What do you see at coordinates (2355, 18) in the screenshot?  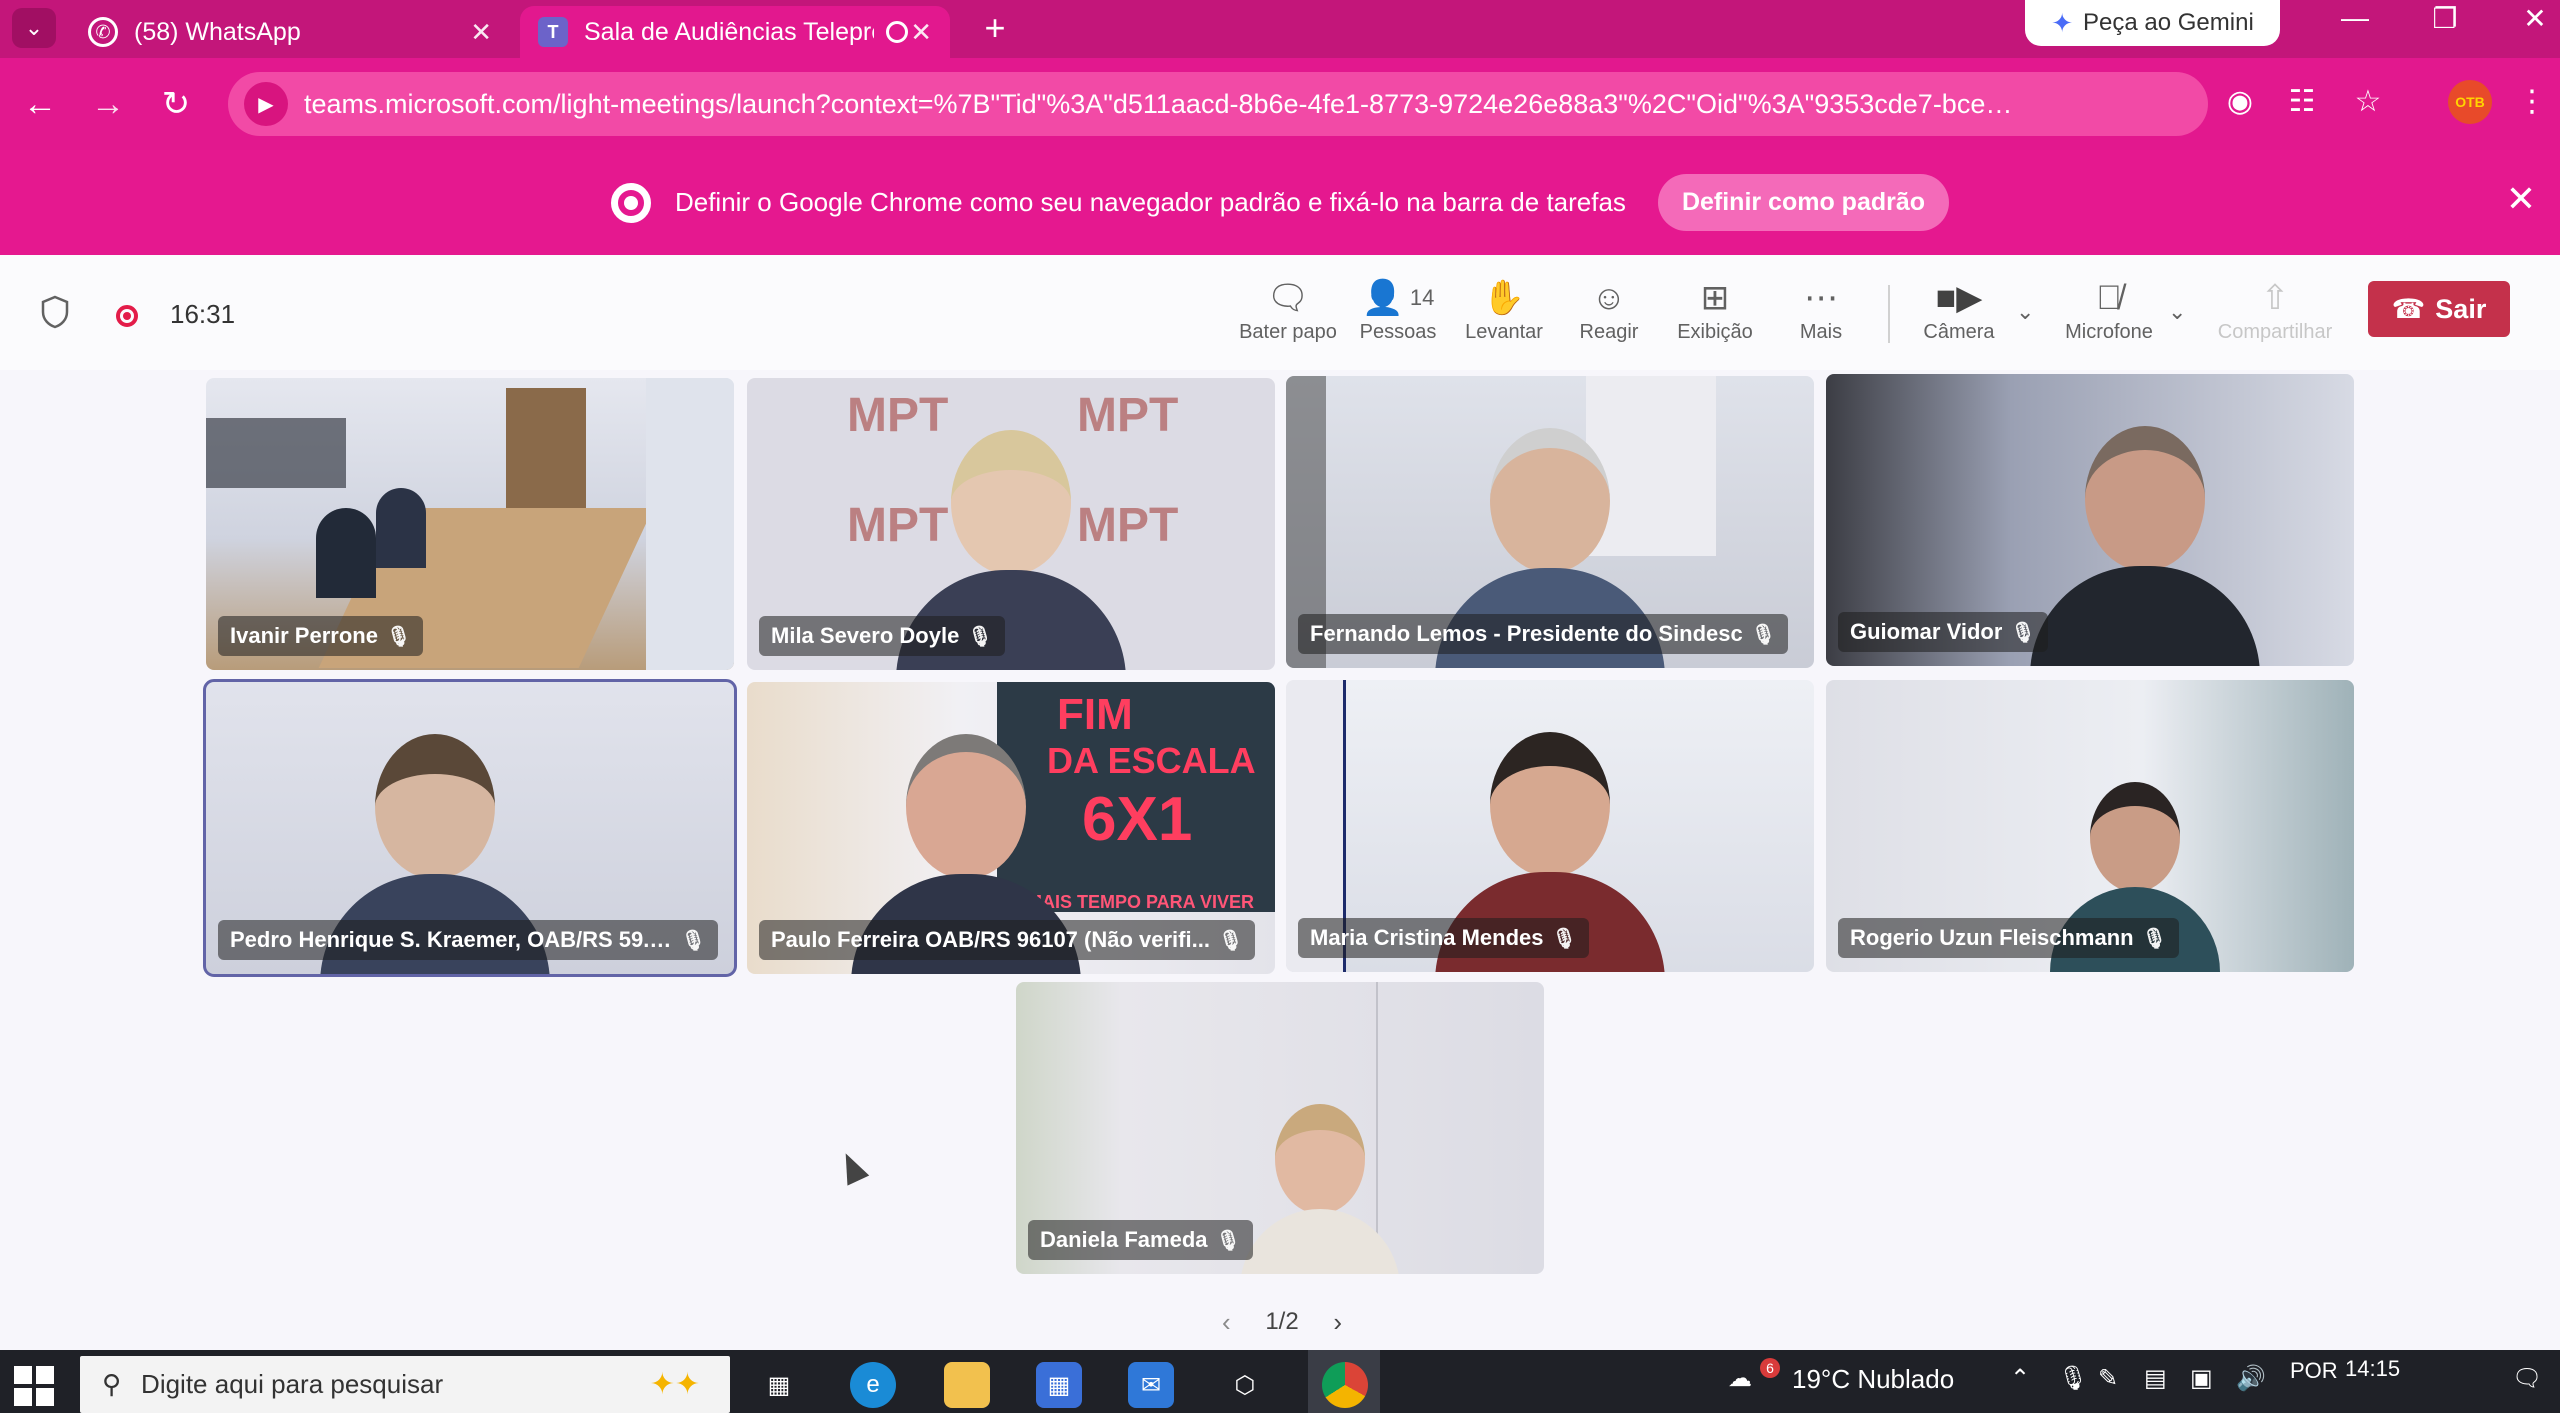 I see `minimize-button: —` at bounding box center [2355, 18].